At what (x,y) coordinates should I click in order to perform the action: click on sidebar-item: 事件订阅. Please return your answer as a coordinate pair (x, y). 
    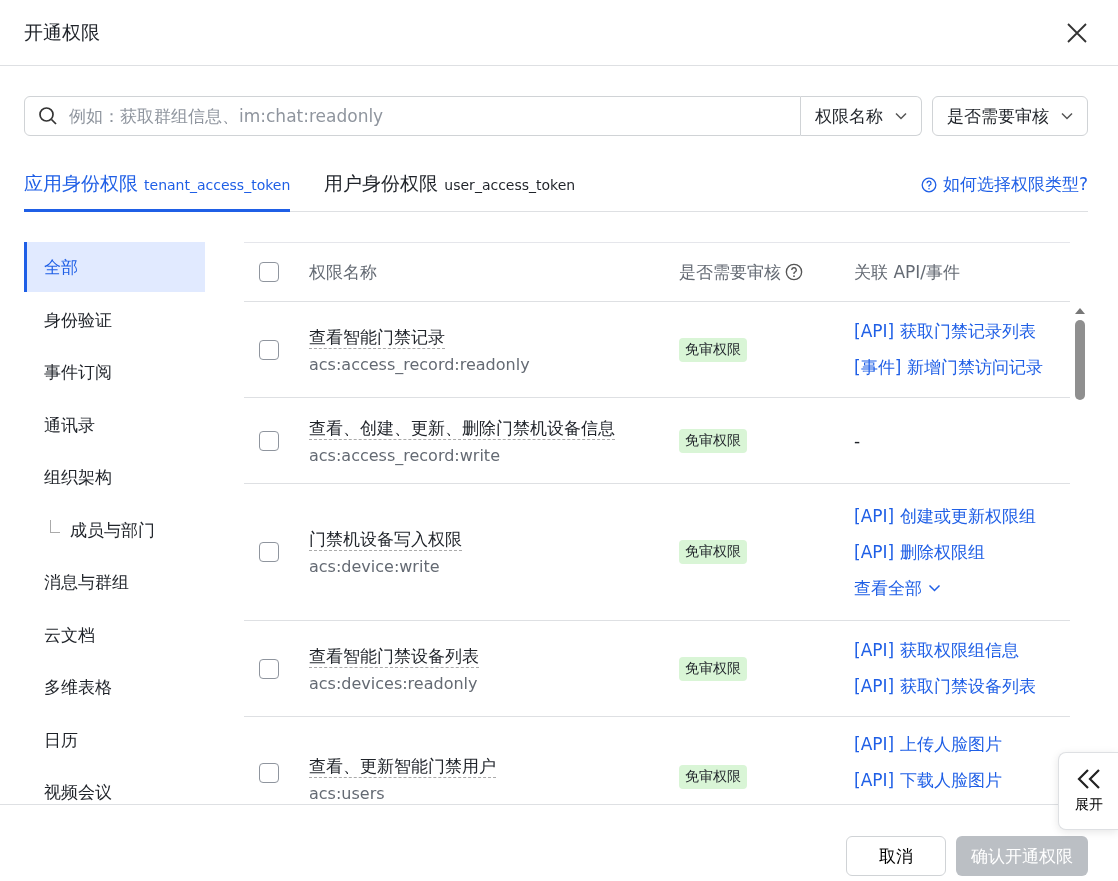
    Looking at the image, I should click on (114, 372).